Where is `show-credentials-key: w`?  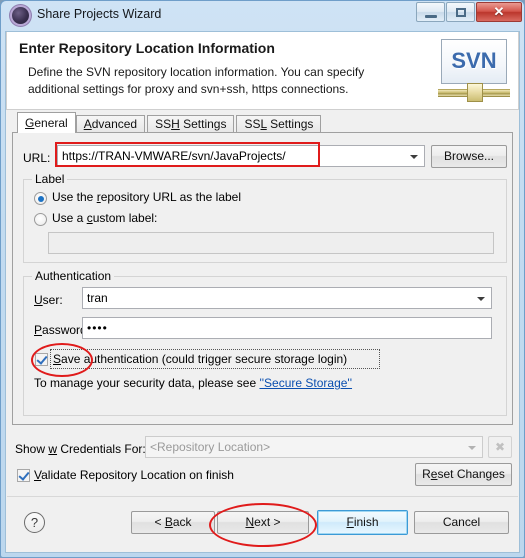 show-credentials-key: w is located at coordinates (53, 449).